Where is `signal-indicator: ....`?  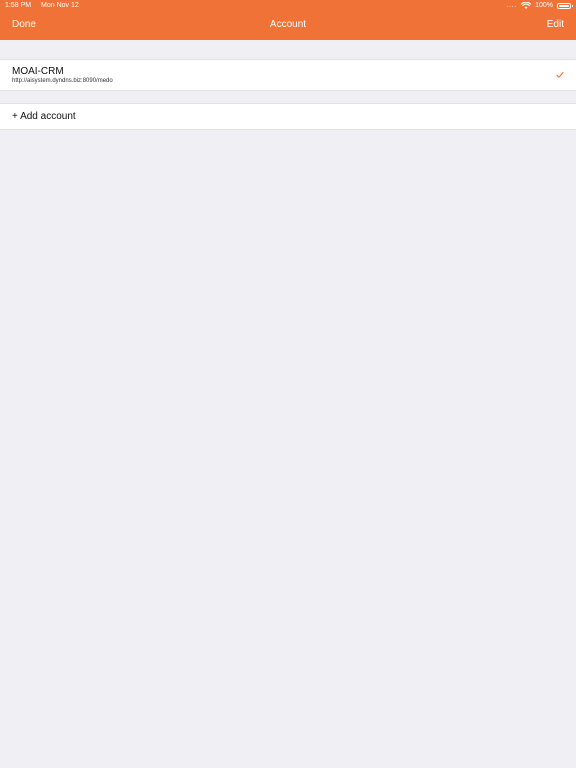 signal-indicator: .... is located at coordinates (512, 6).